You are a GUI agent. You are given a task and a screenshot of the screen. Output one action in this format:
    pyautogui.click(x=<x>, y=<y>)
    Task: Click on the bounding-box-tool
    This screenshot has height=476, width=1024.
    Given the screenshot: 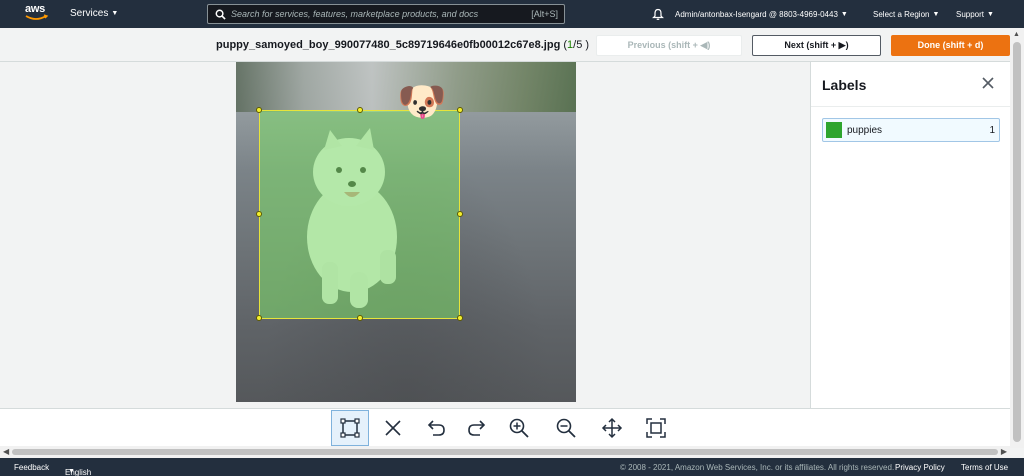 What is the action you would take?
    pyautogui.click(x=350, y=428)
    